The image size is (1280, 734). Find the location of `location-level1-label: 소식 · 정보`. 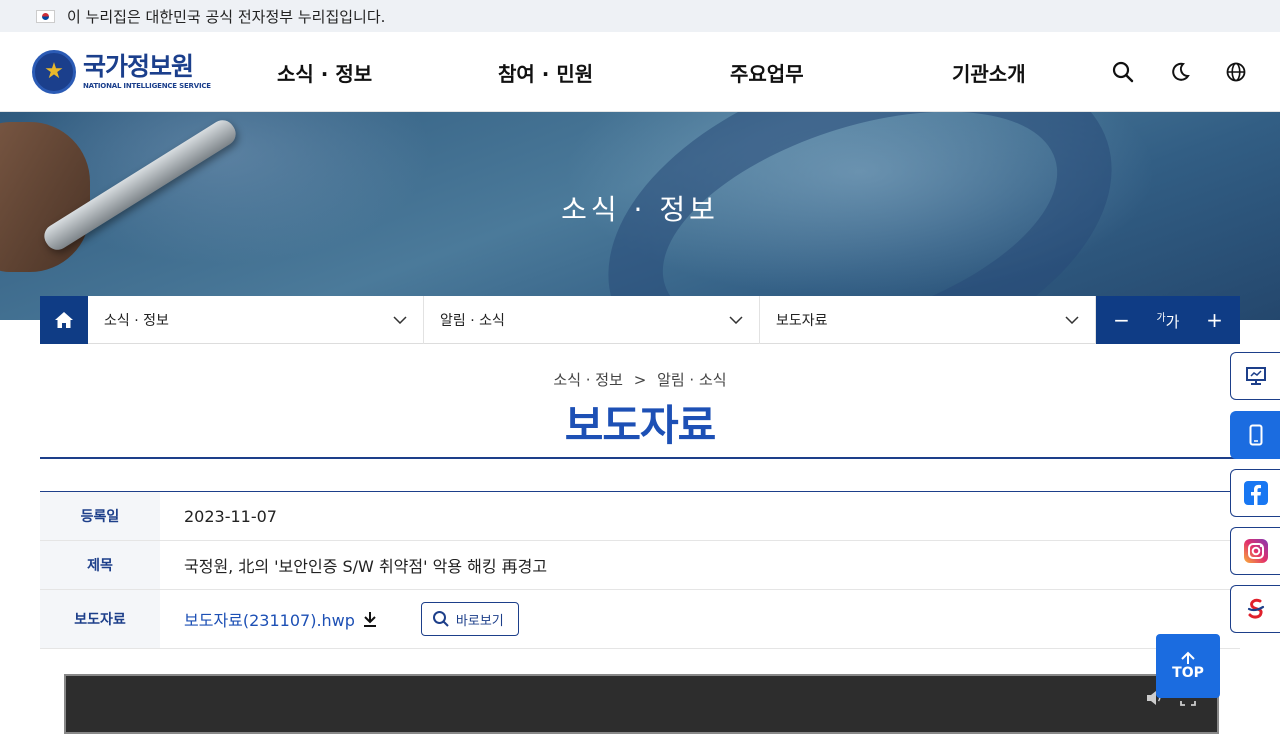

location-level1-label: 소식 · 정보 is located at coordinates (136, 321).